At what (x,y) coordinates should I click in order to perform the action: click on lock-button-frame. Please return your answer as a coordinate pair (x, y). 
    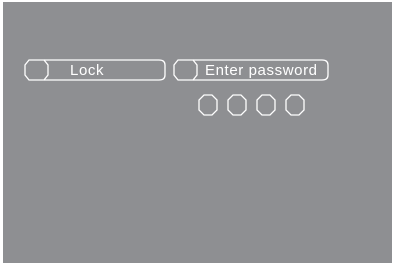
    Looking at the image, I should click on (105, 70).